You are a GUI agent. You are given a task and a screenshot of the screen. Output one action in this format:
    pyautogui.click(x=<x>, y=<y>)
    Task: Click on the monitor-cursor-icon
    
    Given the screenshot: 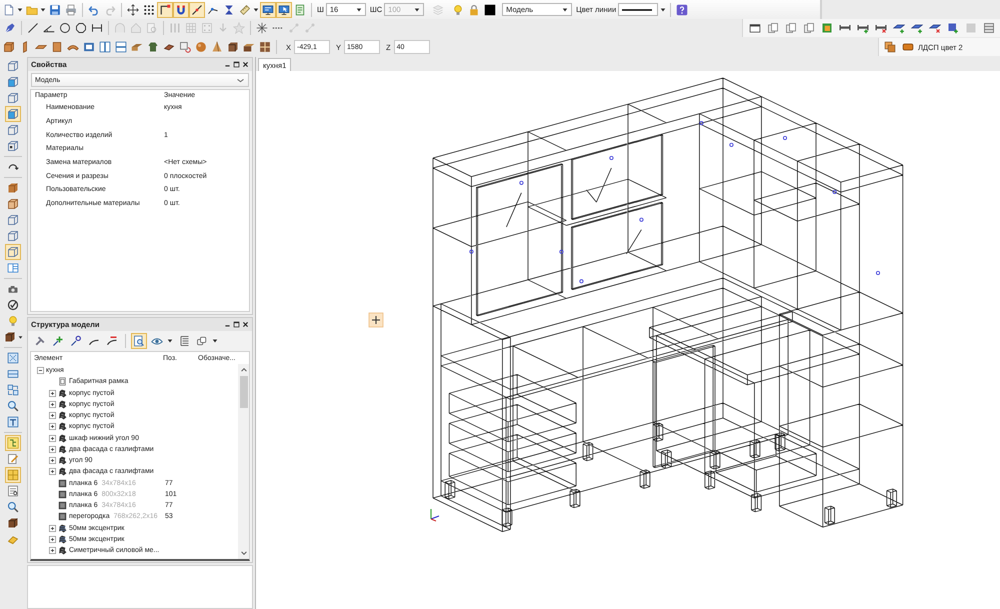 What is the action you would take?
    pyautogui.click(x=284, y=10)
    